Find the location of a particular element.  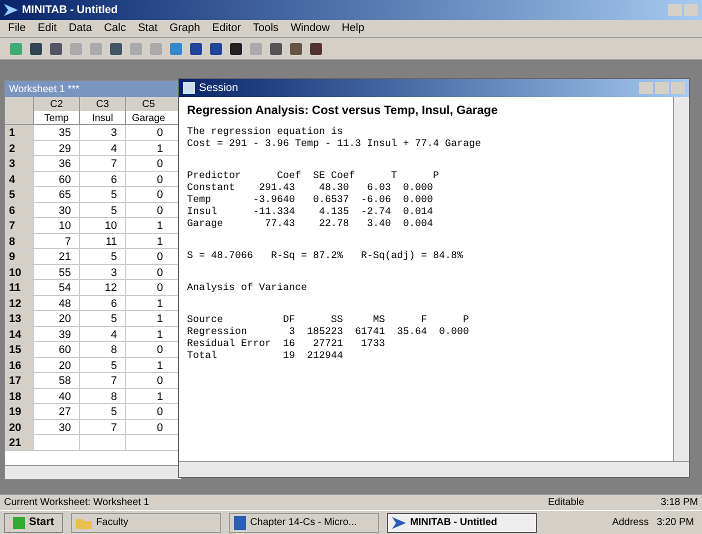

table-cell: 21 is located at coordinates (56, 256).